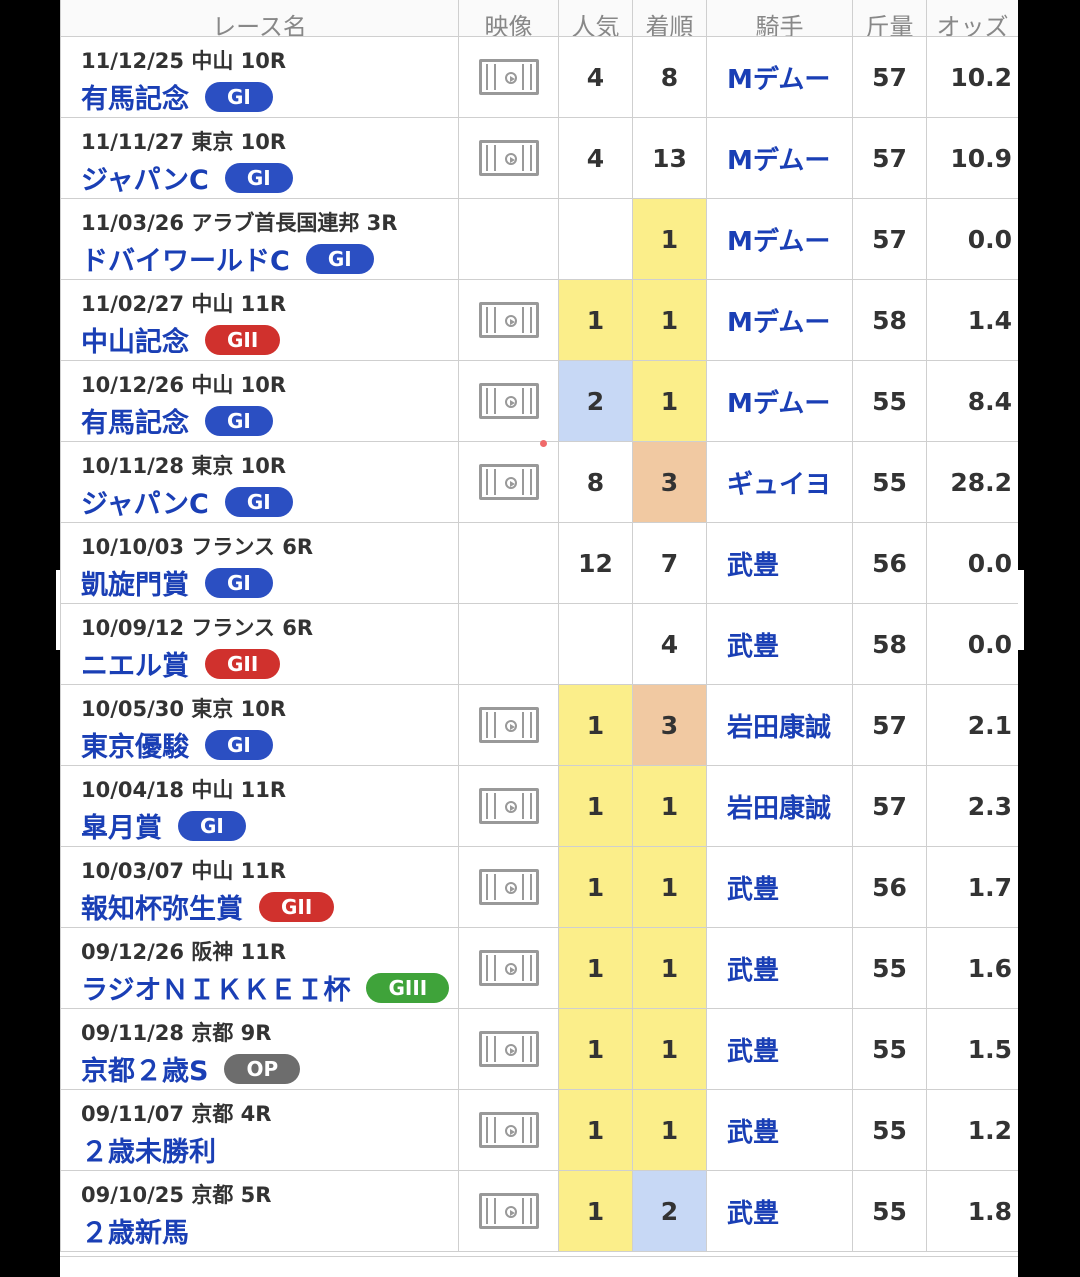 This screenshot has width=1080, height=1277. I want to click on odds-cell: 1.6, so click(972, 968).